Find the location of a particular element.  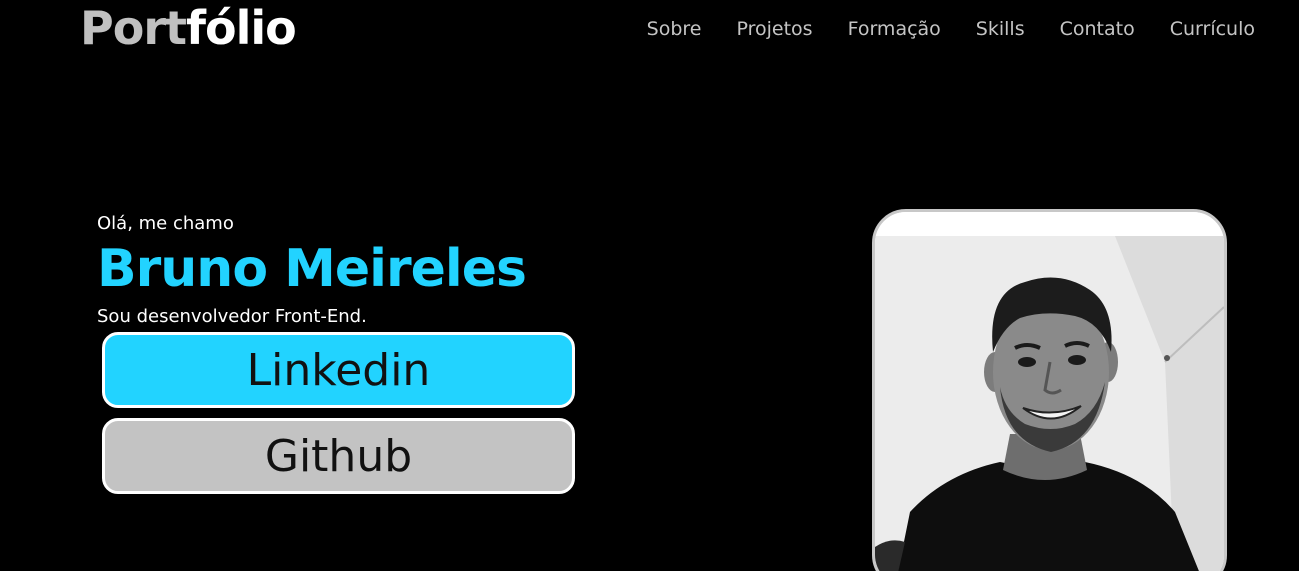

nav-link-curriculo: Currículo is located at coordinates (1212, 29).